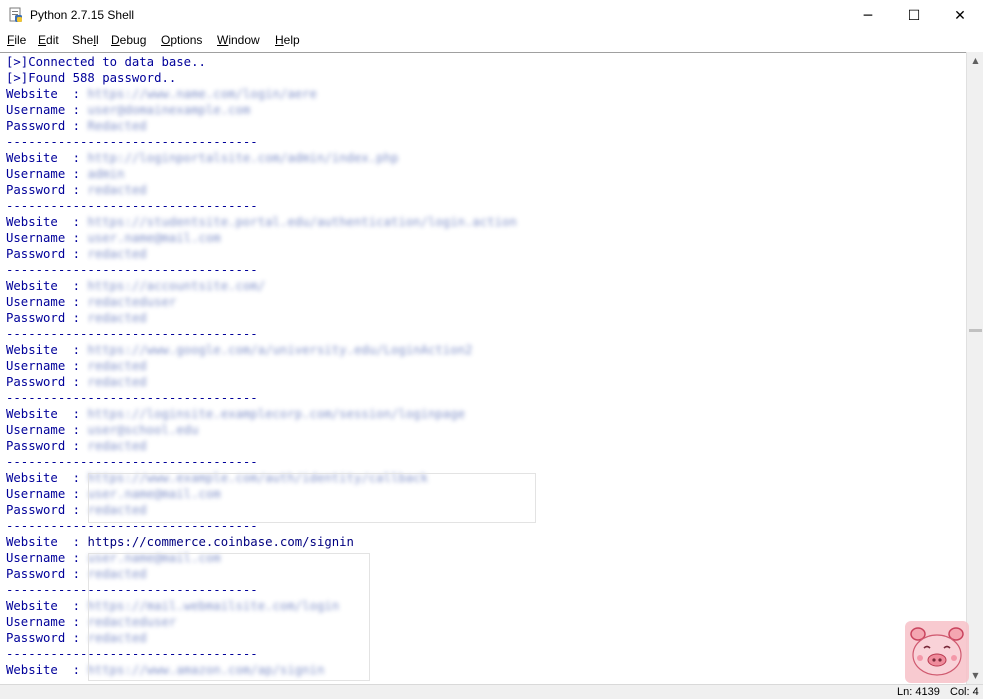 Image resolution: width=983 pixels, height=699 pixels. I want to click on status-message: [>]Found 588 password.., so click(91, 78).